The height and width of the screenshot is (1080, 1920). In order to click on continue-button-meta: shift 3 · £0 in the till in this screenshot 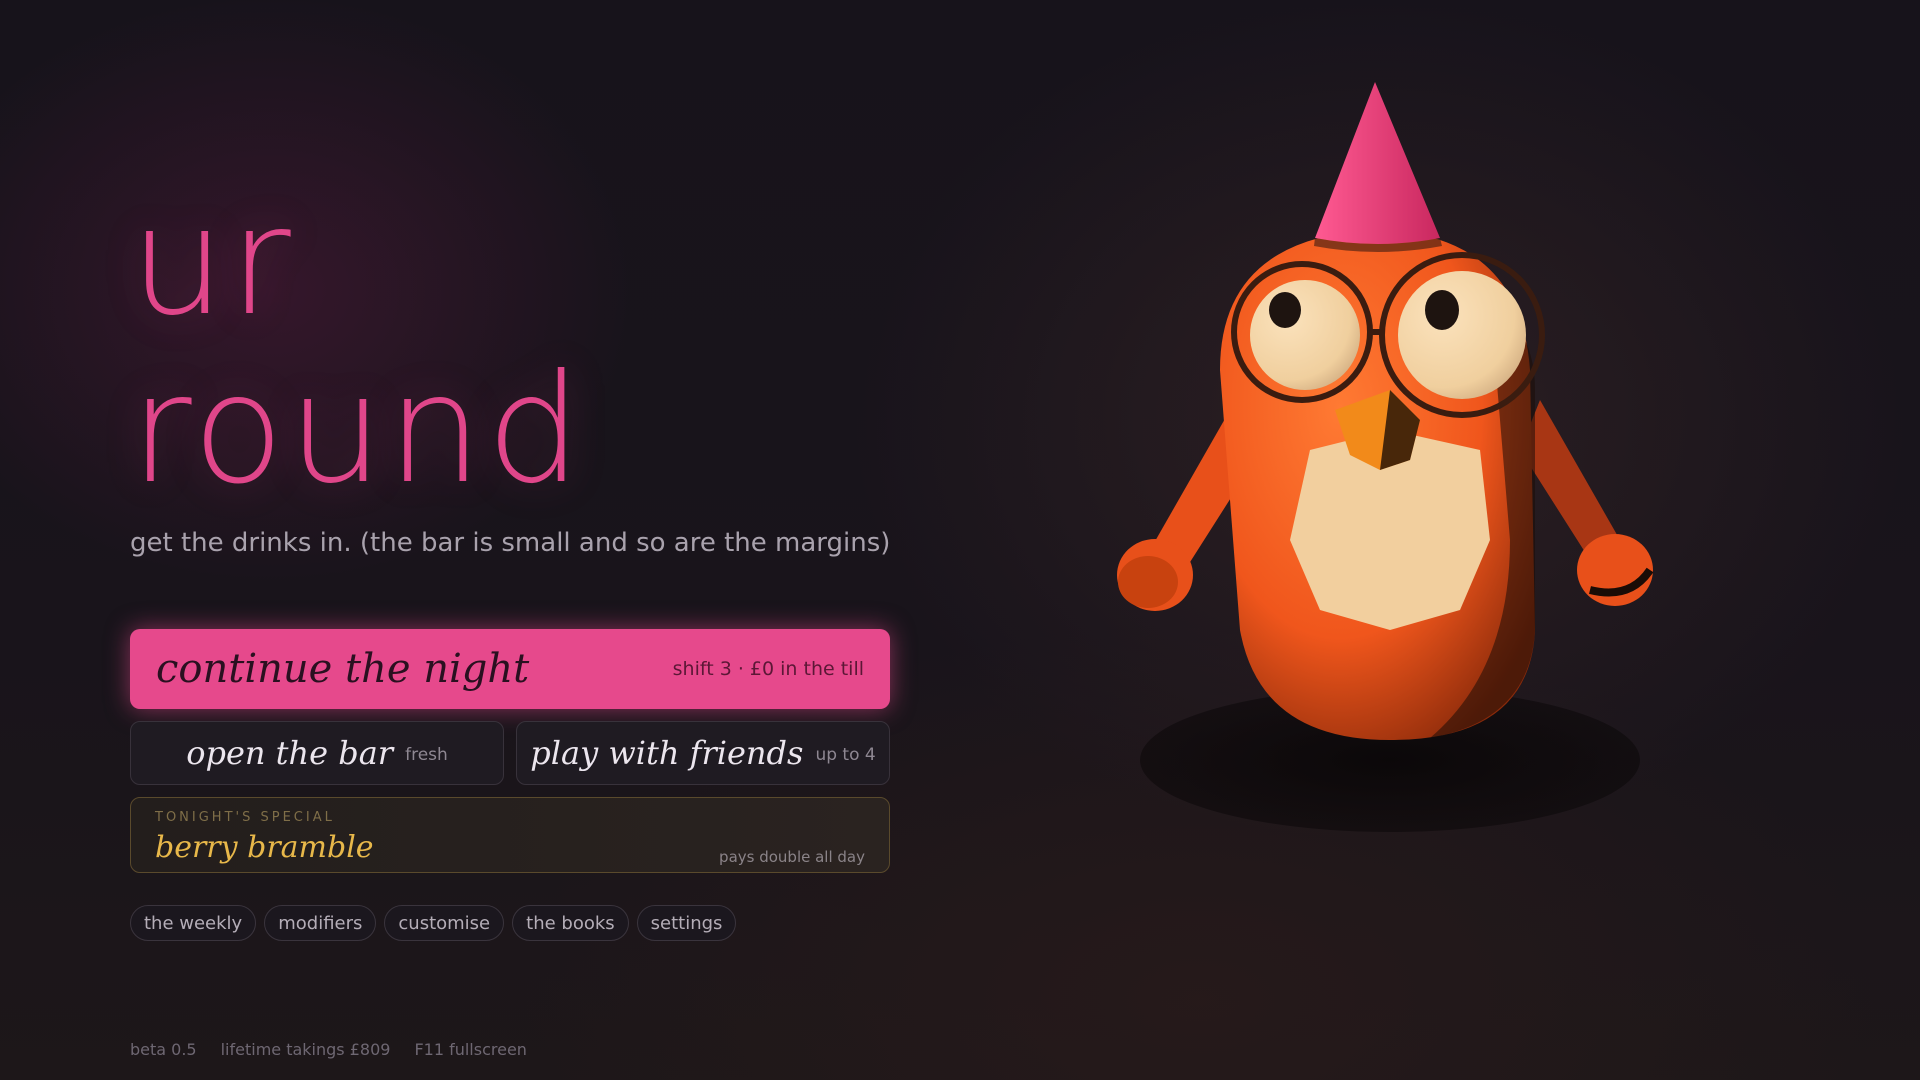, I will do `click(768, 669)`.